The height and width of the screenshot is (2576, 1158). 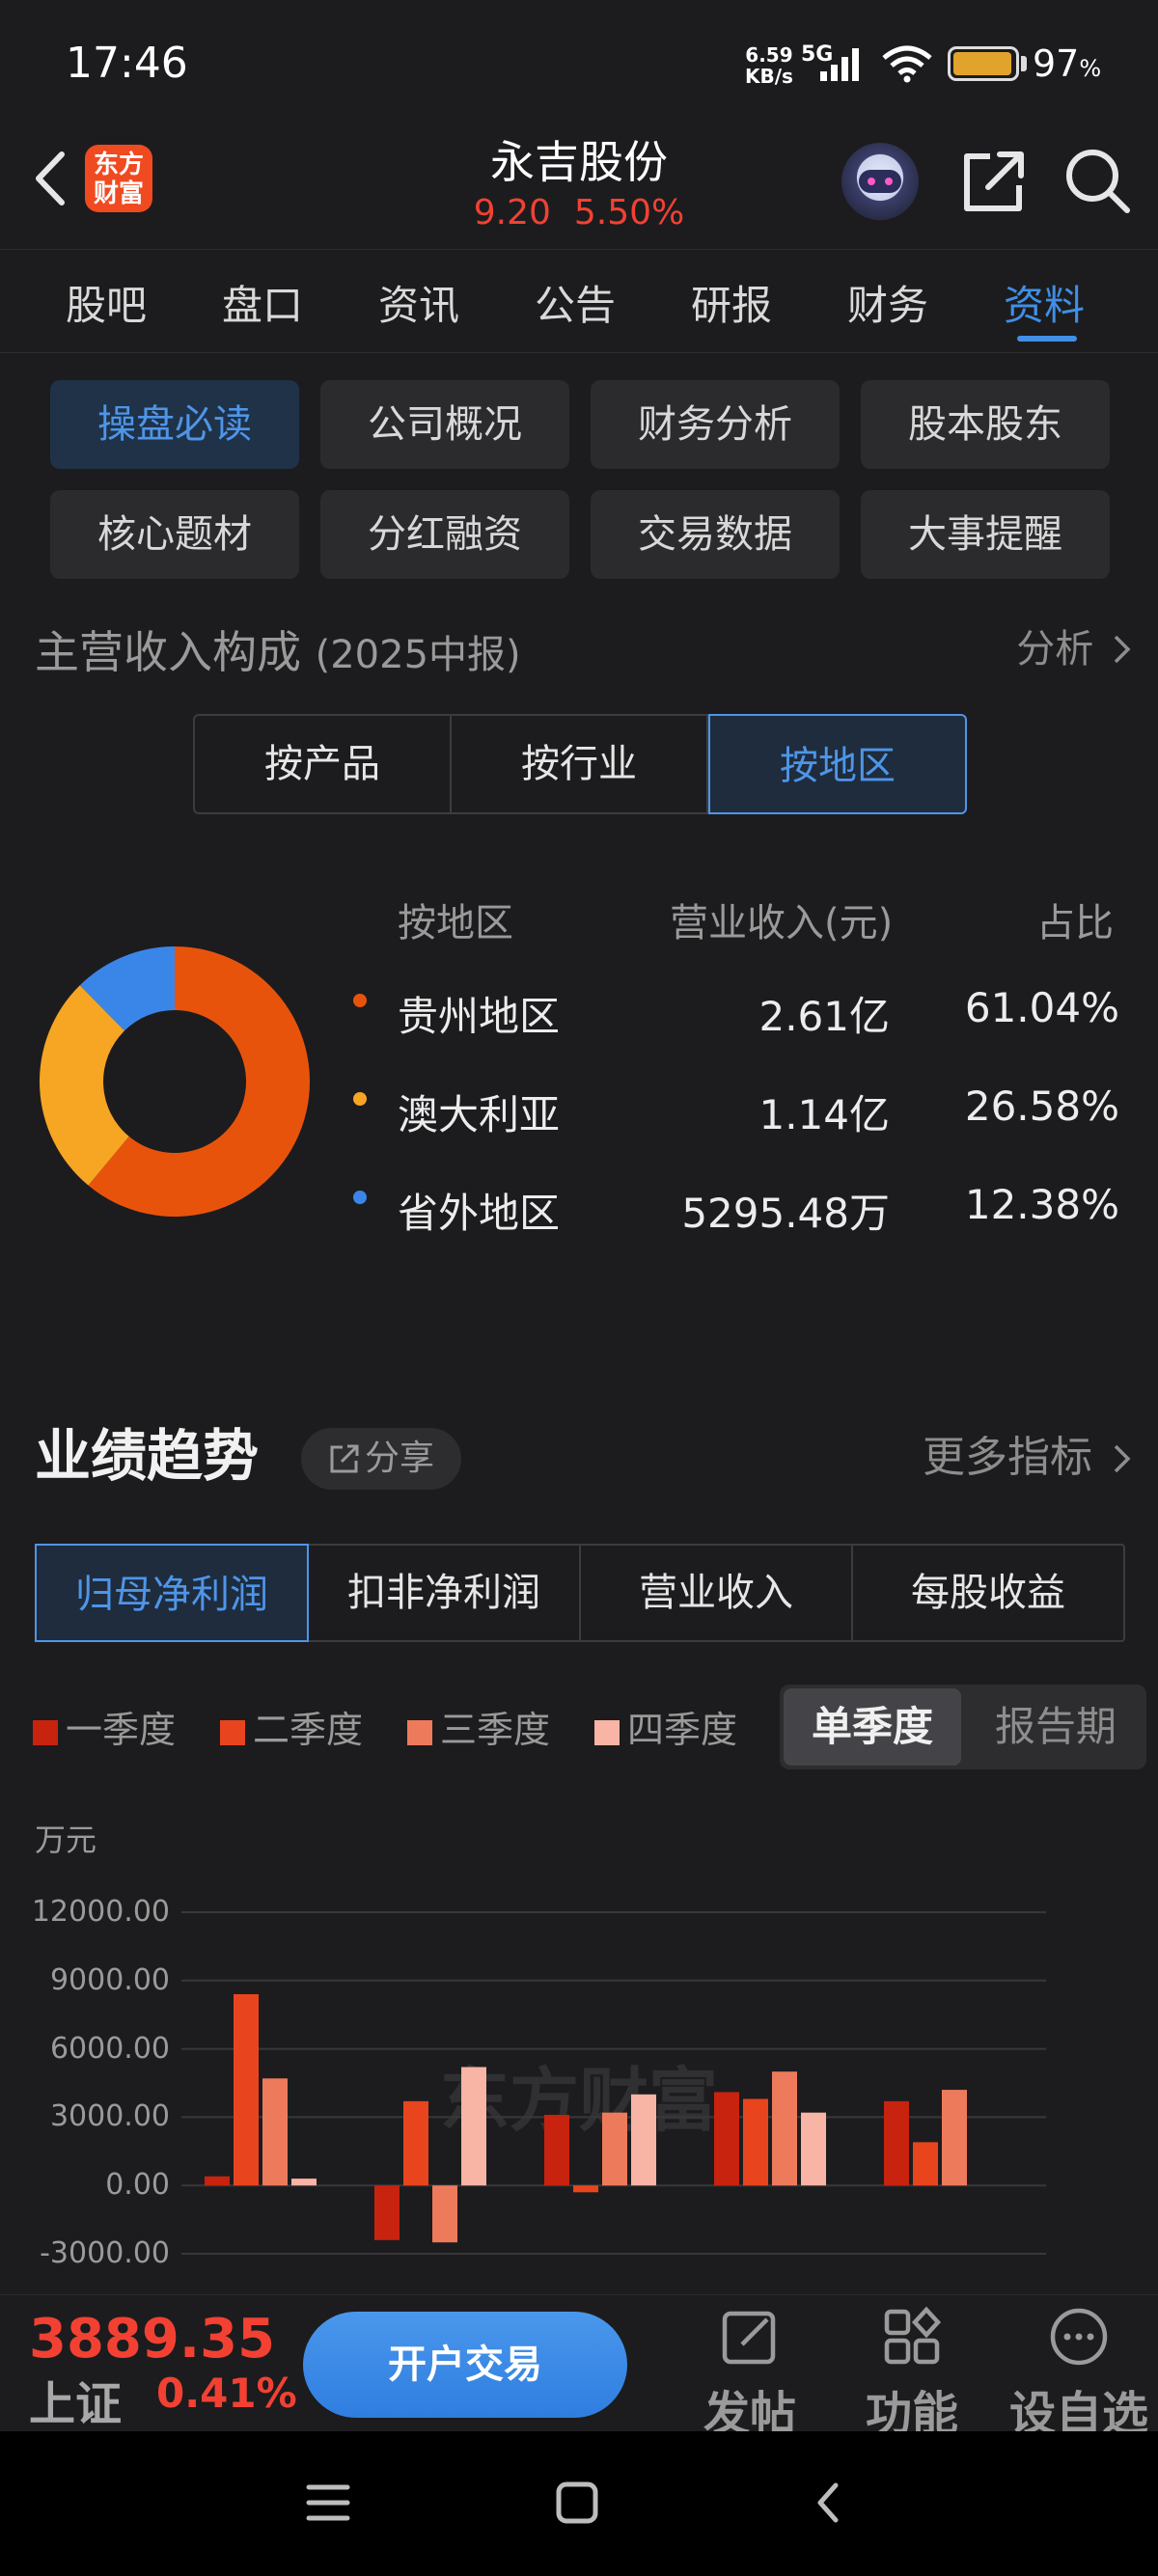 What do you see at coordinates (445, 1593) in the screenshot?
I see `metric-net-profit-excl: 扣非净利润` at bounding box center [445, 1593].